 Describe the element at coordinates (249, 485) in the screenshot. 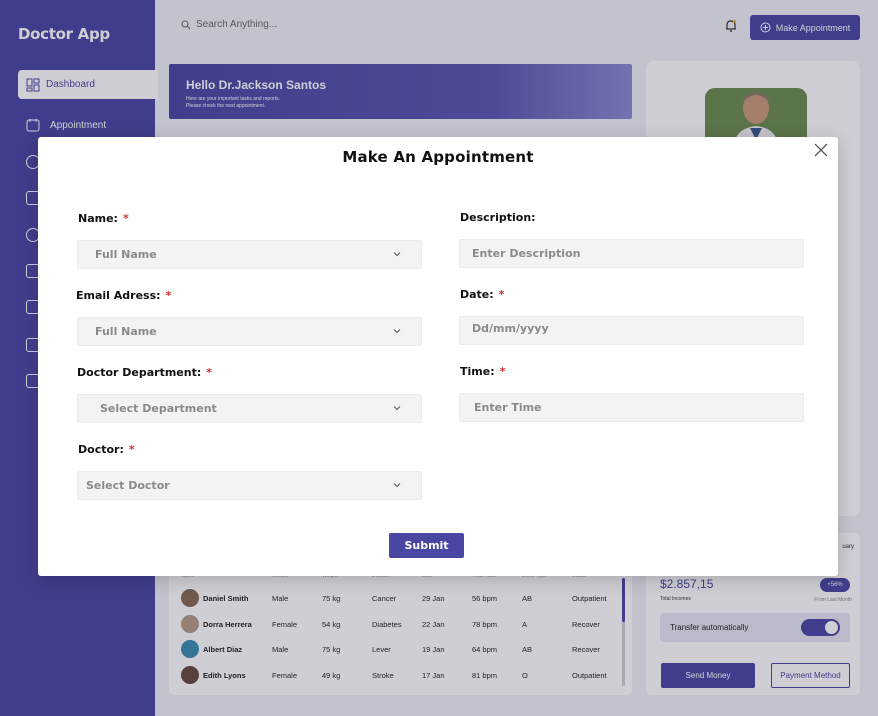

I see `doctor-select: Select Doctor` at that location.